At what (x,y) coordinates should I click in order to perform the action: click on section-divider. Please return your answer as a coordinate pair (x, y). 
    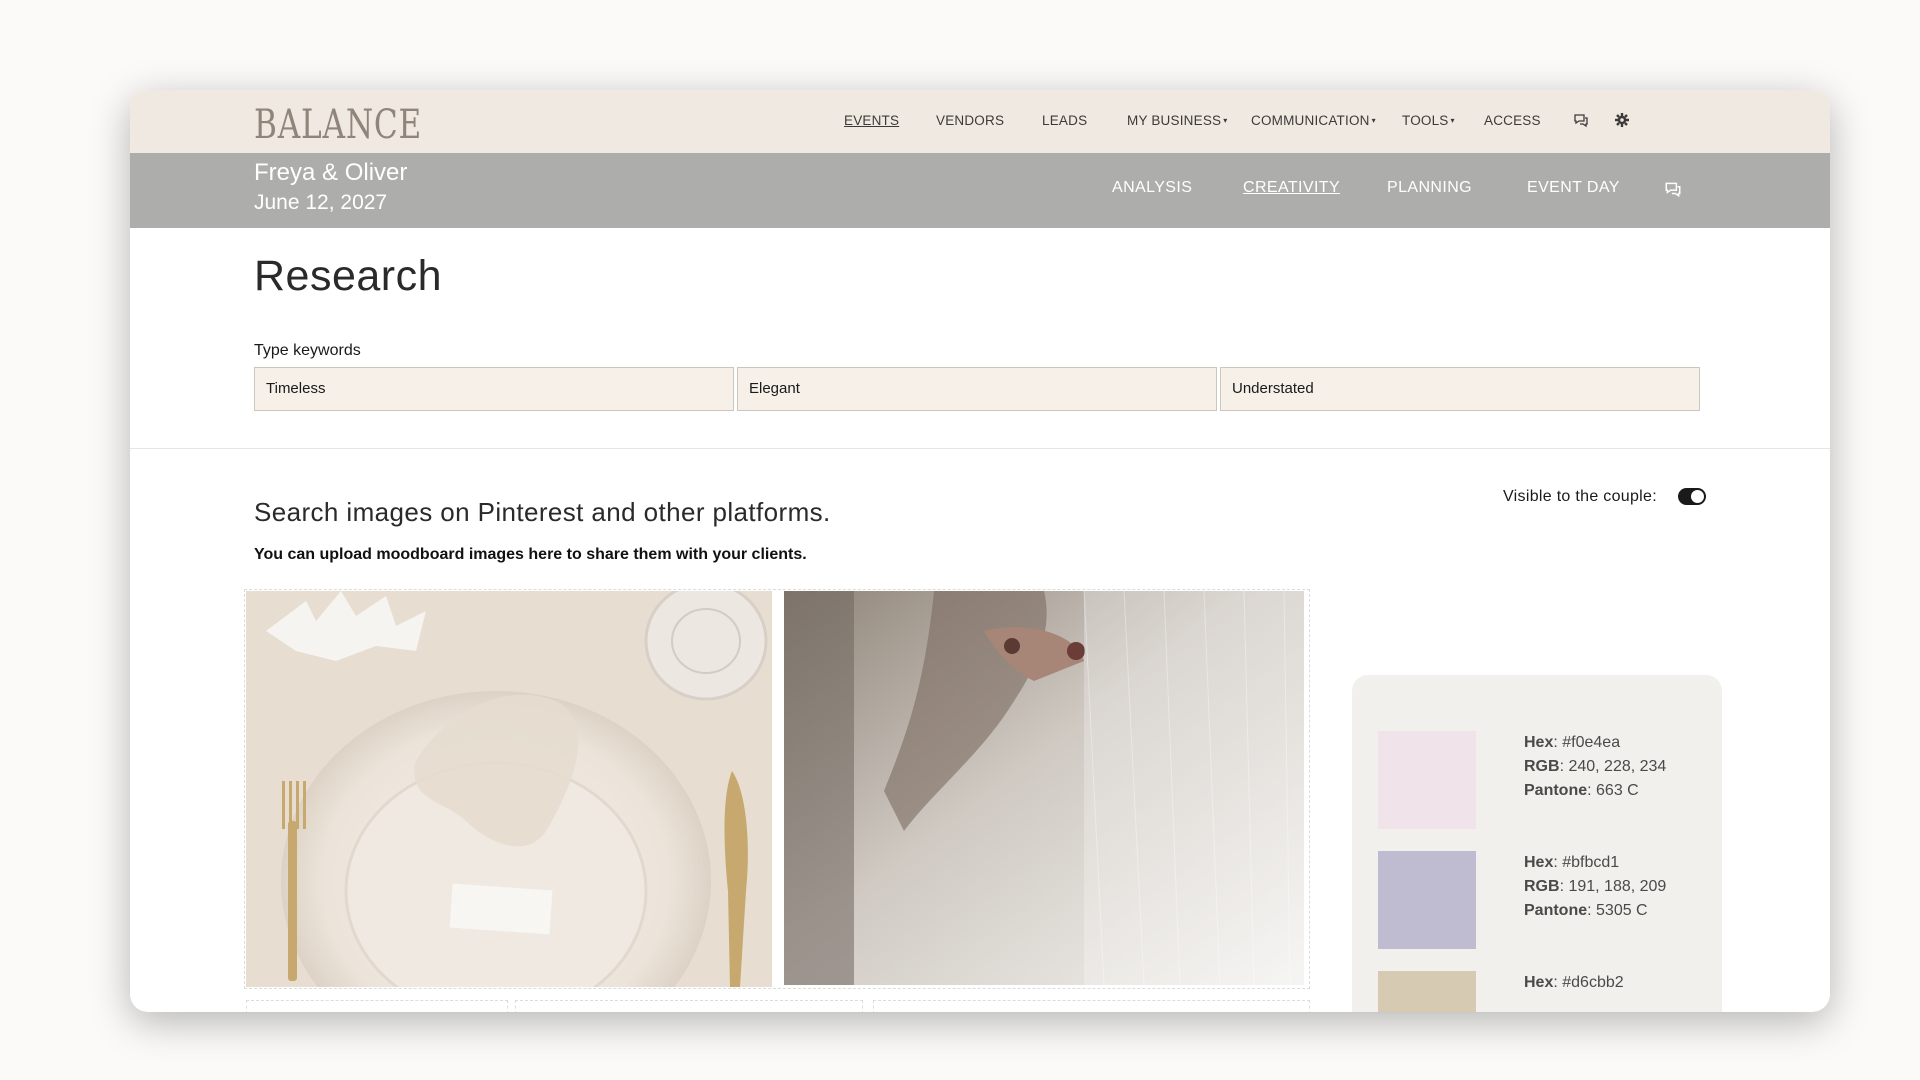
    Looking at the image, I should click on (980, 448).